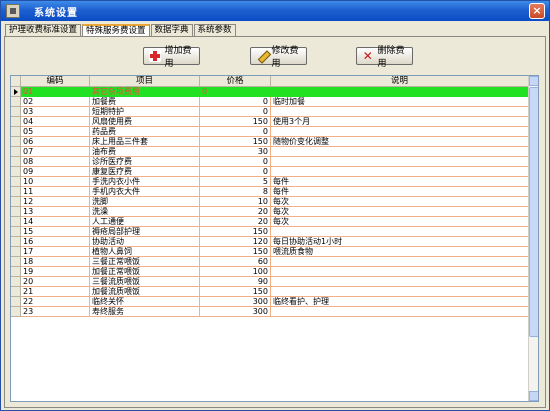 This screenshot has width=550, height=411. Describe the element at coordinates (400, 242) in the screenshot. I see `cell-note: 每日协助活动1小时` at that location.